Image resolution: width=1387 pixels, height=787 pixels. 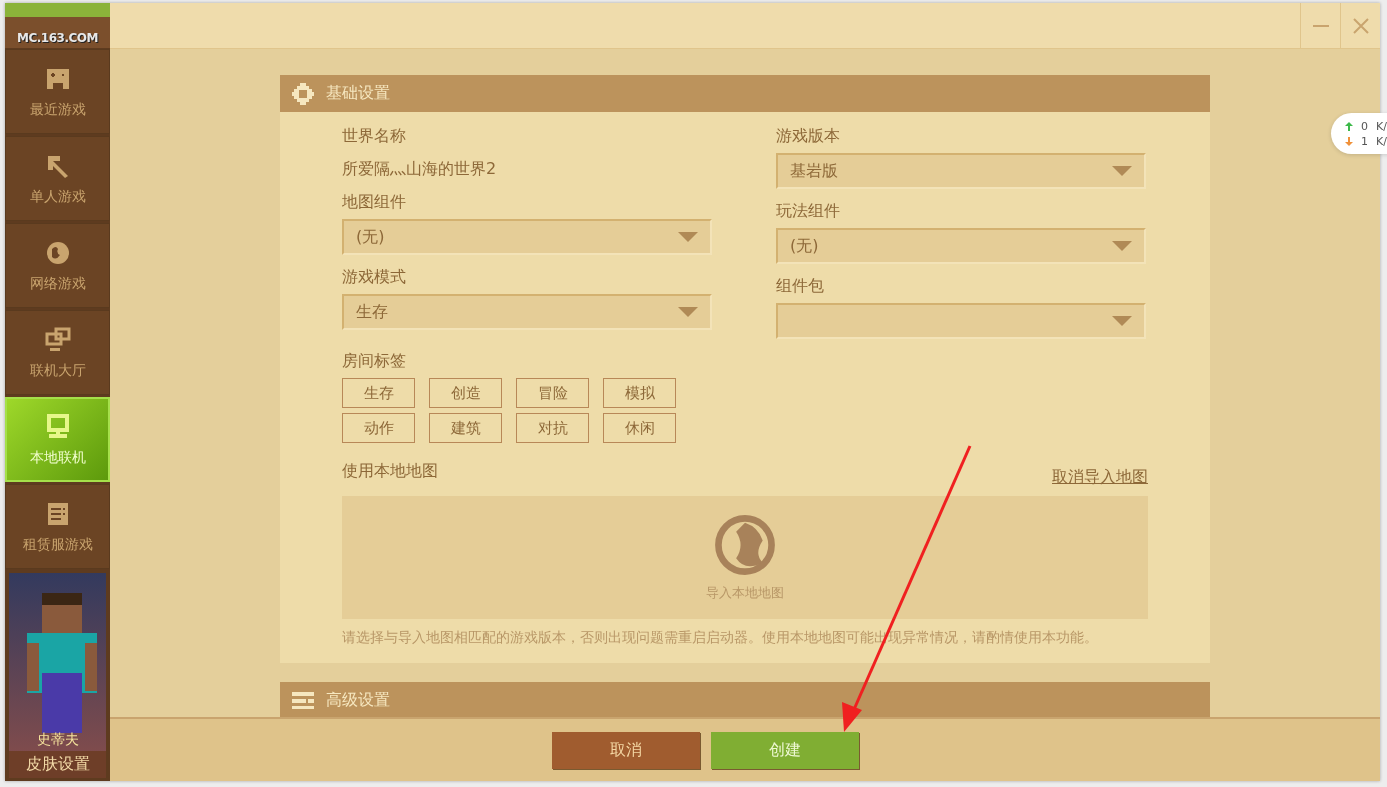 I want to click on tag-button: 创造, so click(x=465, y=393).